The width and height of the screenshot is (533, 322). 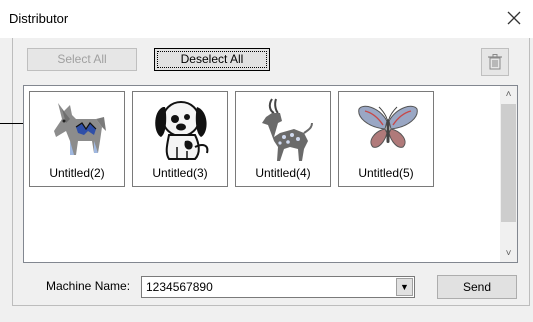 What do you see at coordinates (82, 59) in the screenshot?
I see `select-all-button: Select All` at bounding box center [82, 59].